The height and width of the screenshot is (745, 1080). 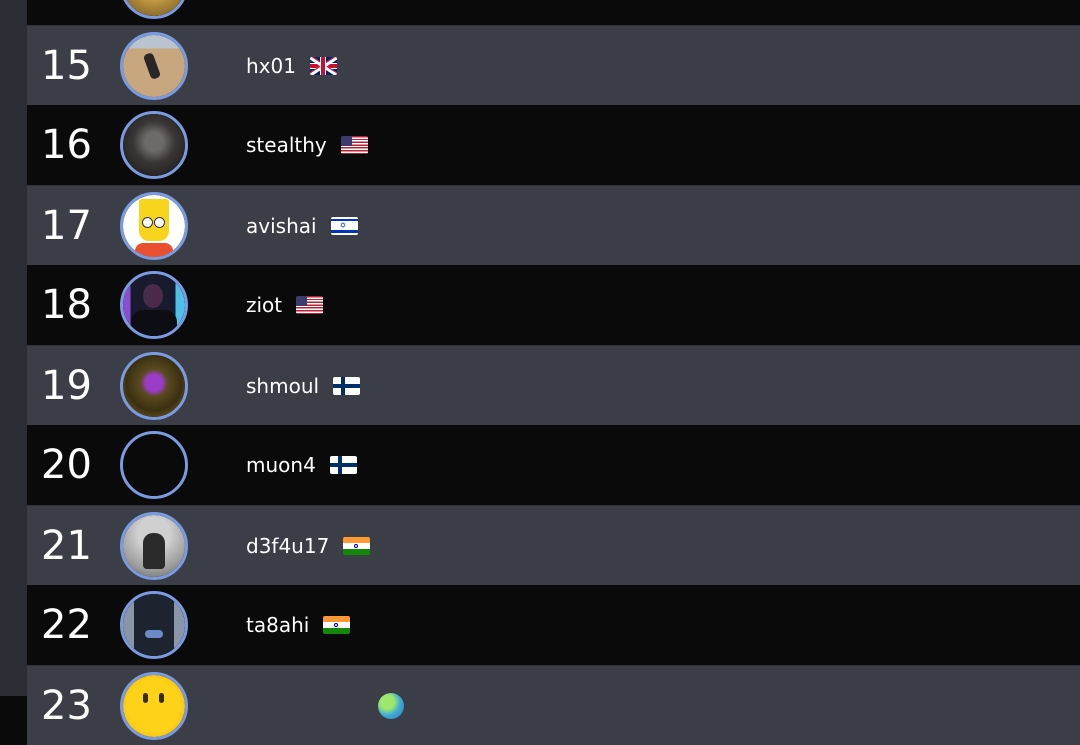 I want to click on username: avishai ✡, so click(x=302, y=226).